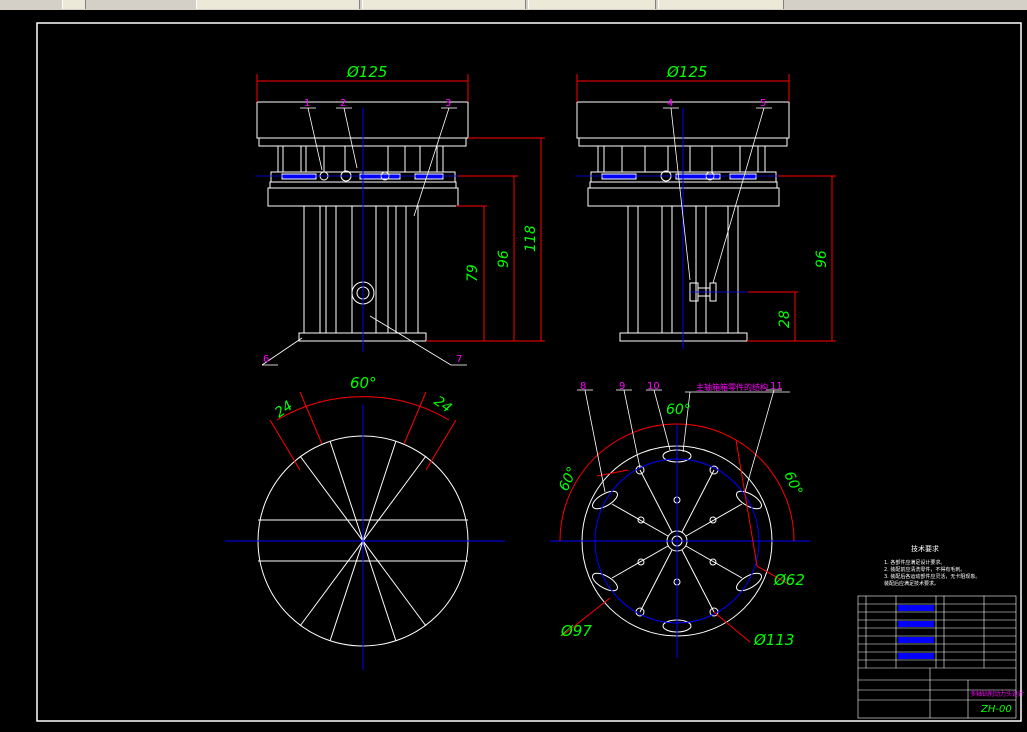 The image size is (1027, 732). Describe the element at coordinates (997, 694) in the screenshot. I see `drawing-title: 多轴钻削动力头设计` at that location.